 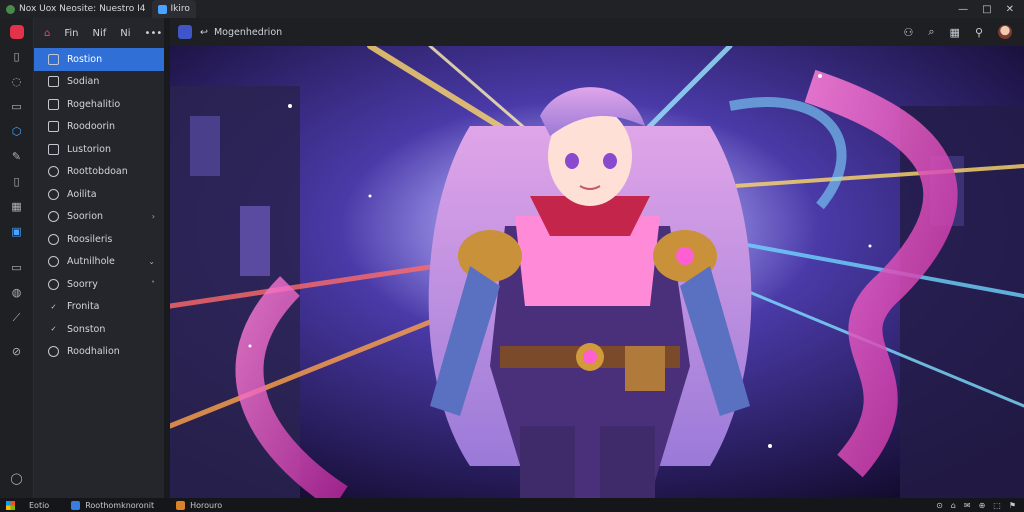 What do you see at coordinates (153, 284) in the screenshot?
I see `chevron-icon: ˄` at bounding box center [153, 284].